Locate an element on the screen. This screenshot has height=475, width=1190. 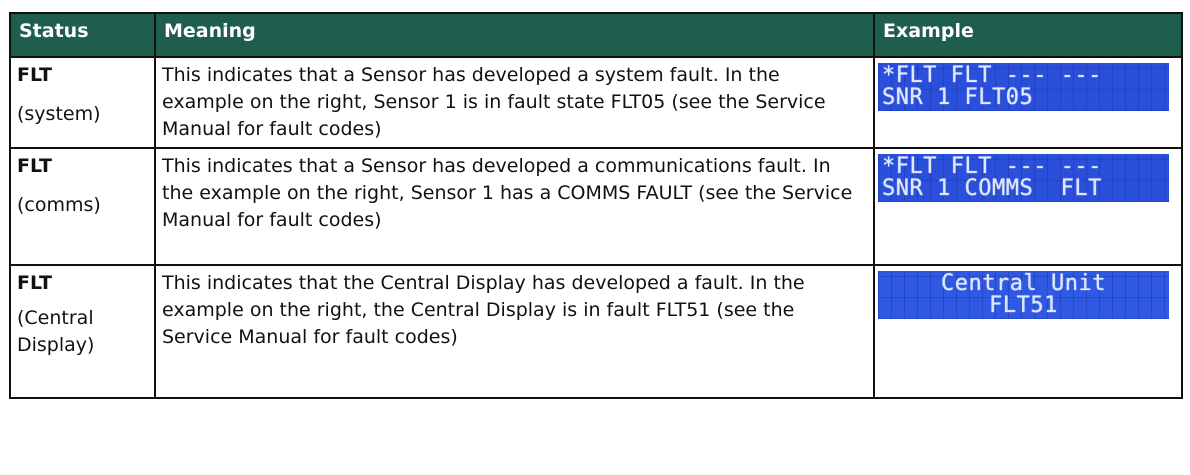
example-cell: *FLT FLT --- --- SNR 1 COMMS FLT is located at coordinates (1028, 206).